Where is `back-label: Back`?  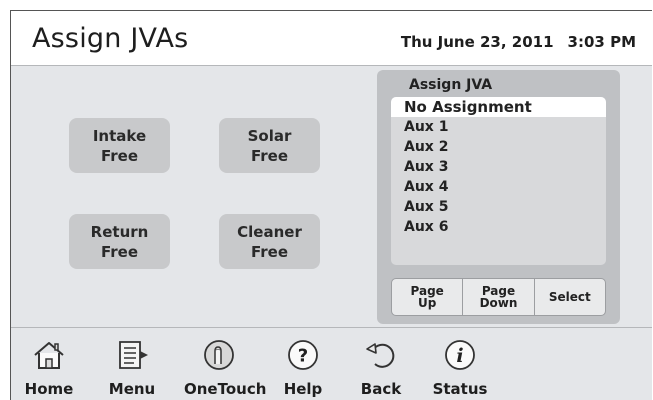
back-label: Back is located at coordinates (381, 389).